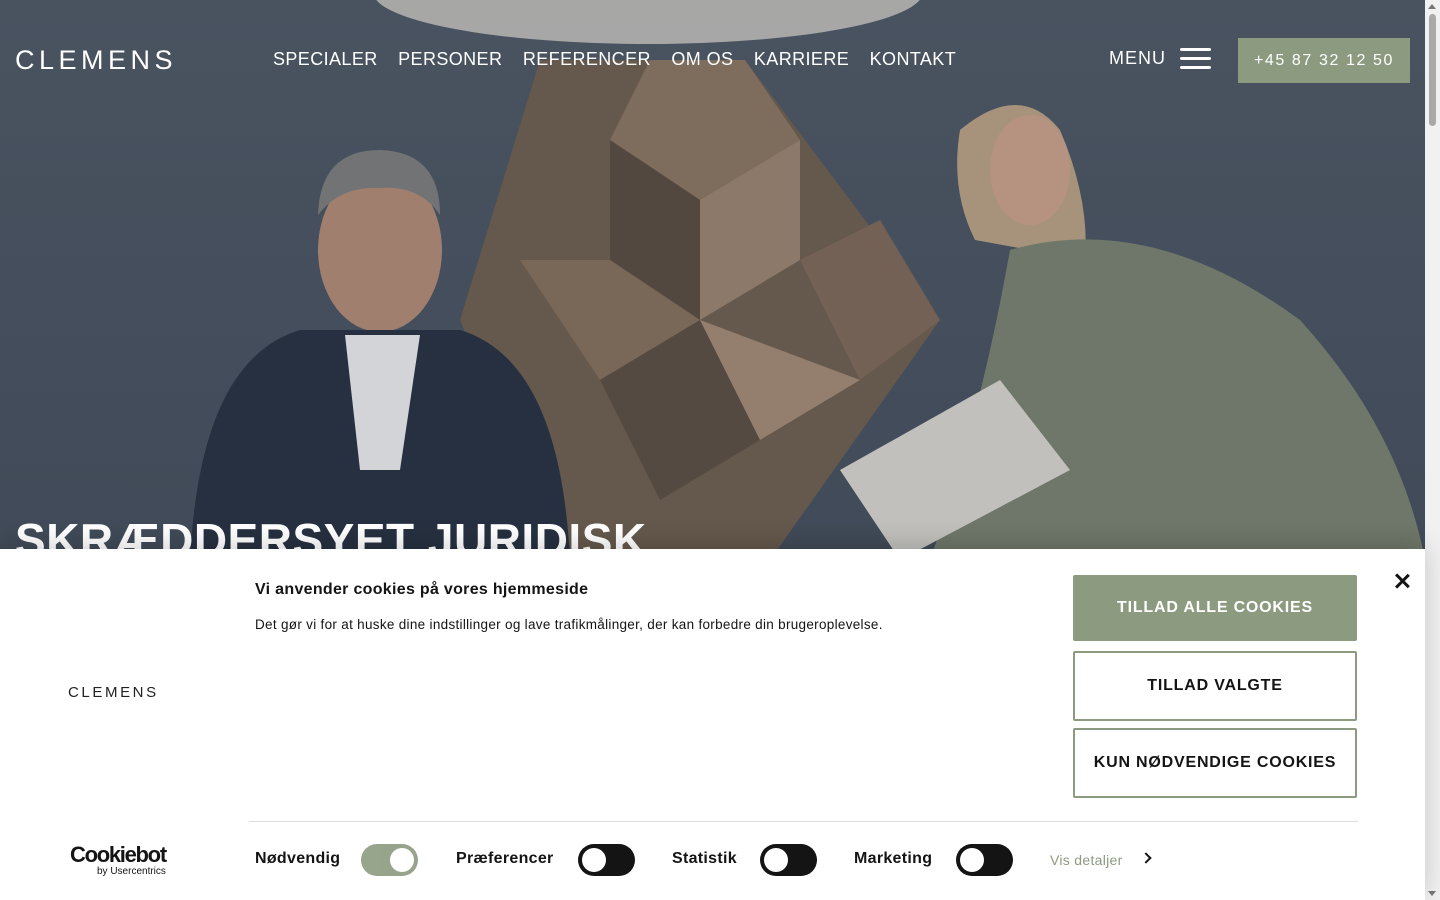  I want to click on toggle-statistics, so click(788, 860).